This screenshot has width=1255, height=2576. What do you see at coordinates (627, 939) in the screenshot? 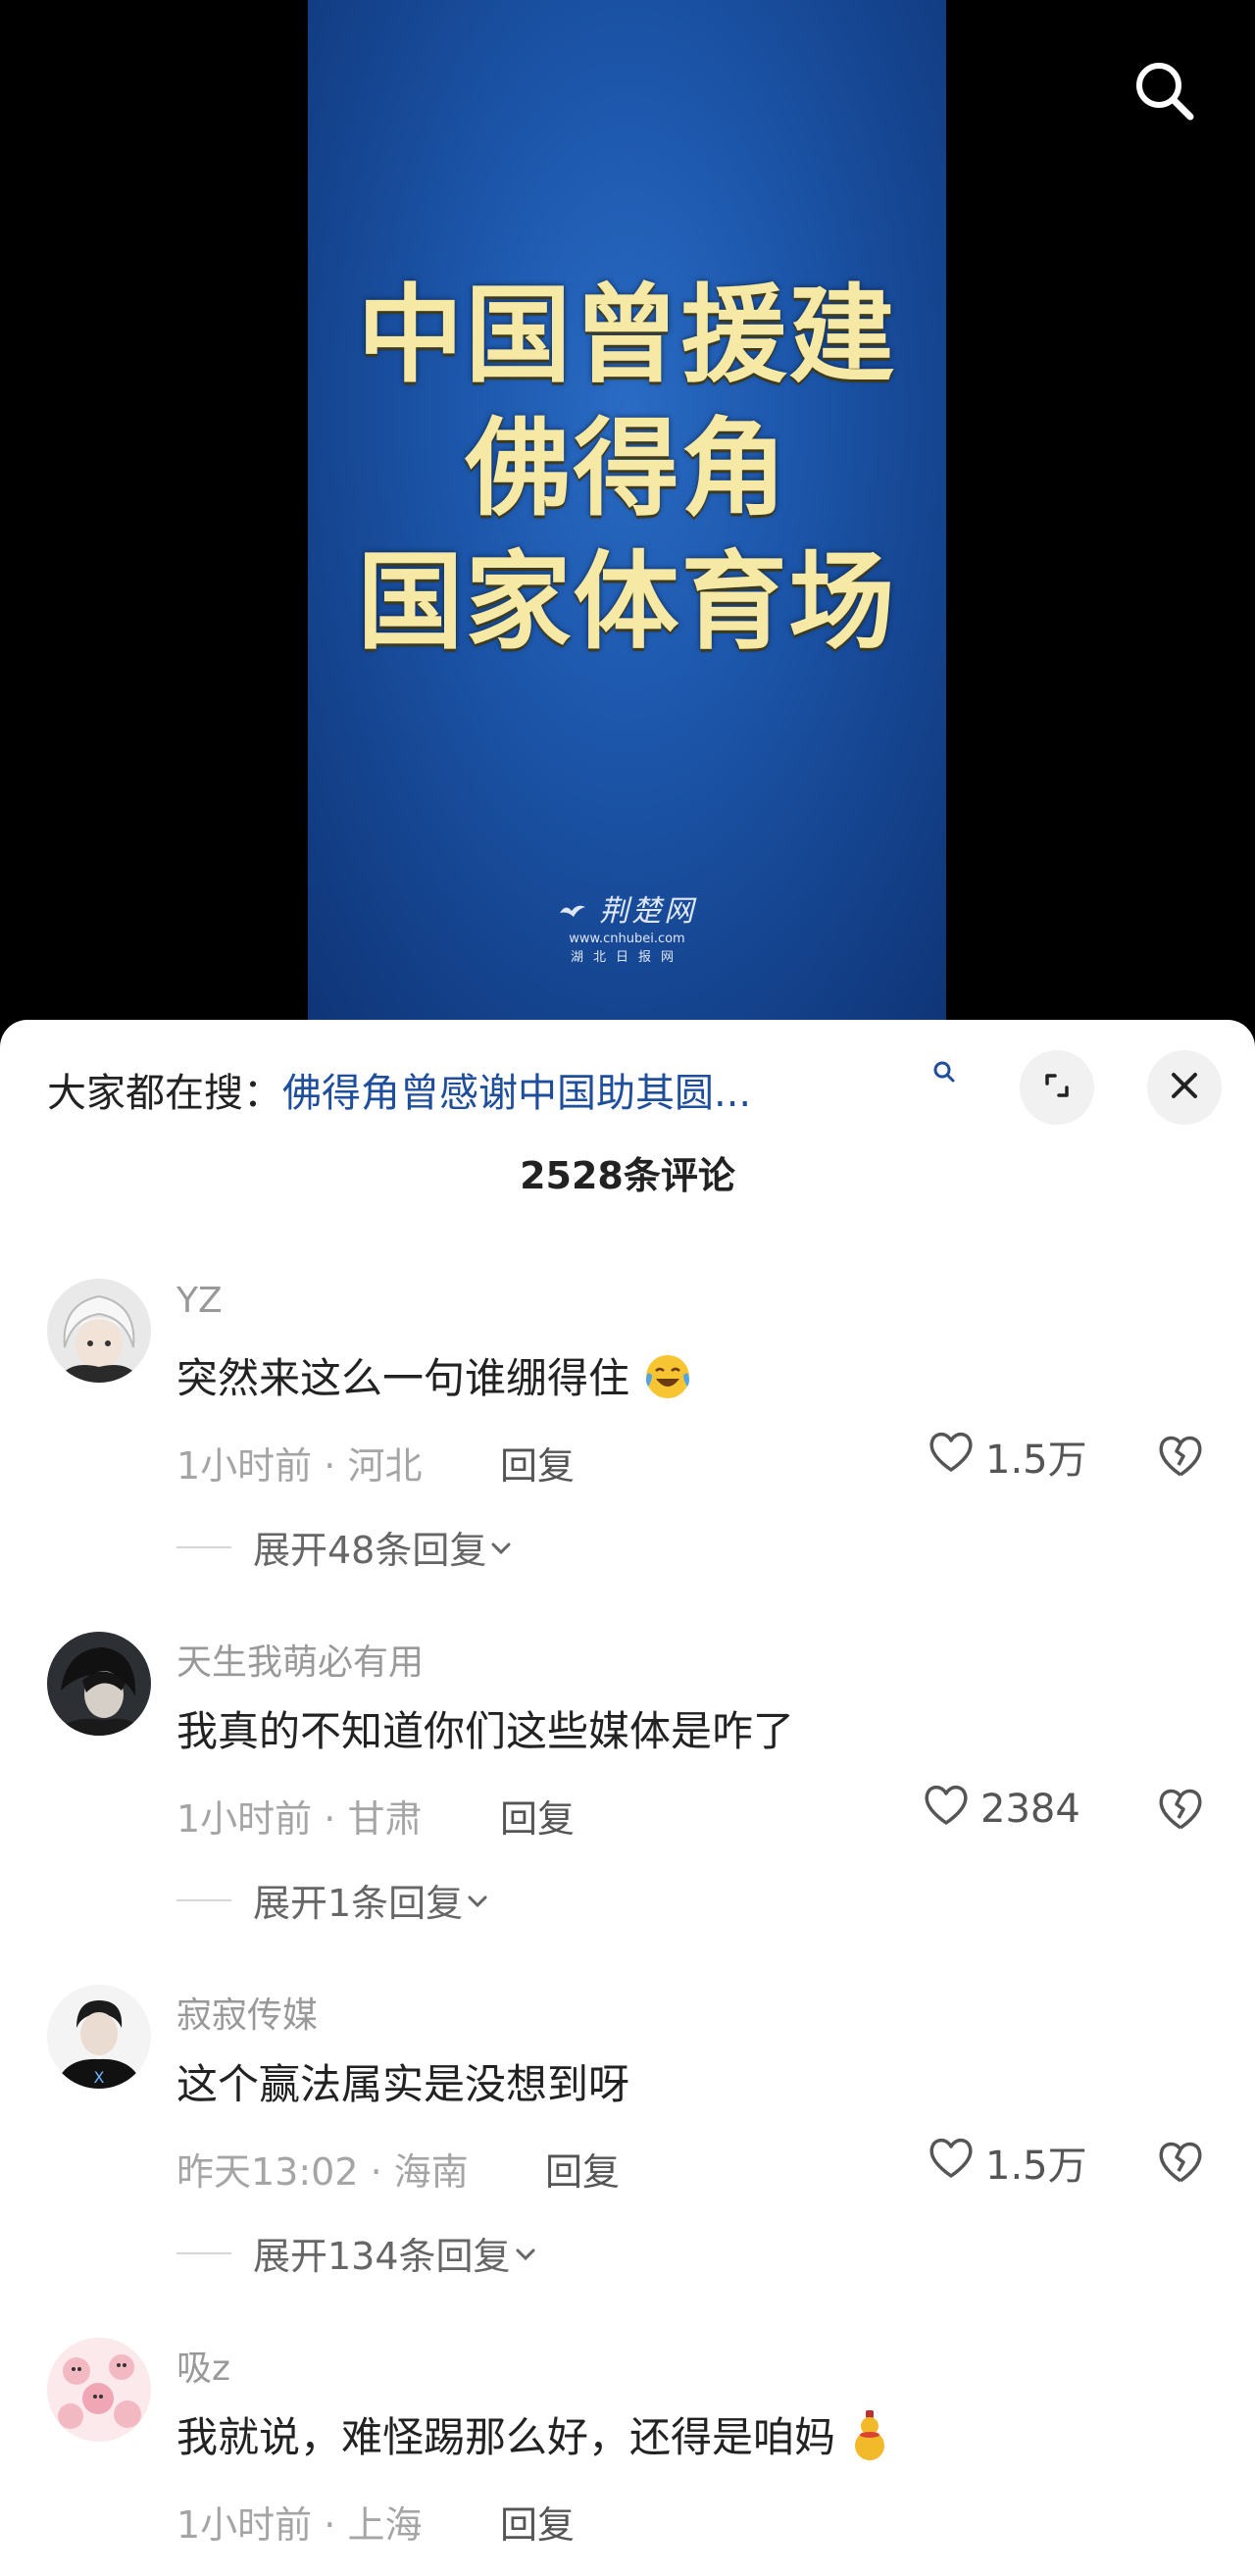
I see `watermark-url: www.cnhubei.com` at bounding box center [627, 939].